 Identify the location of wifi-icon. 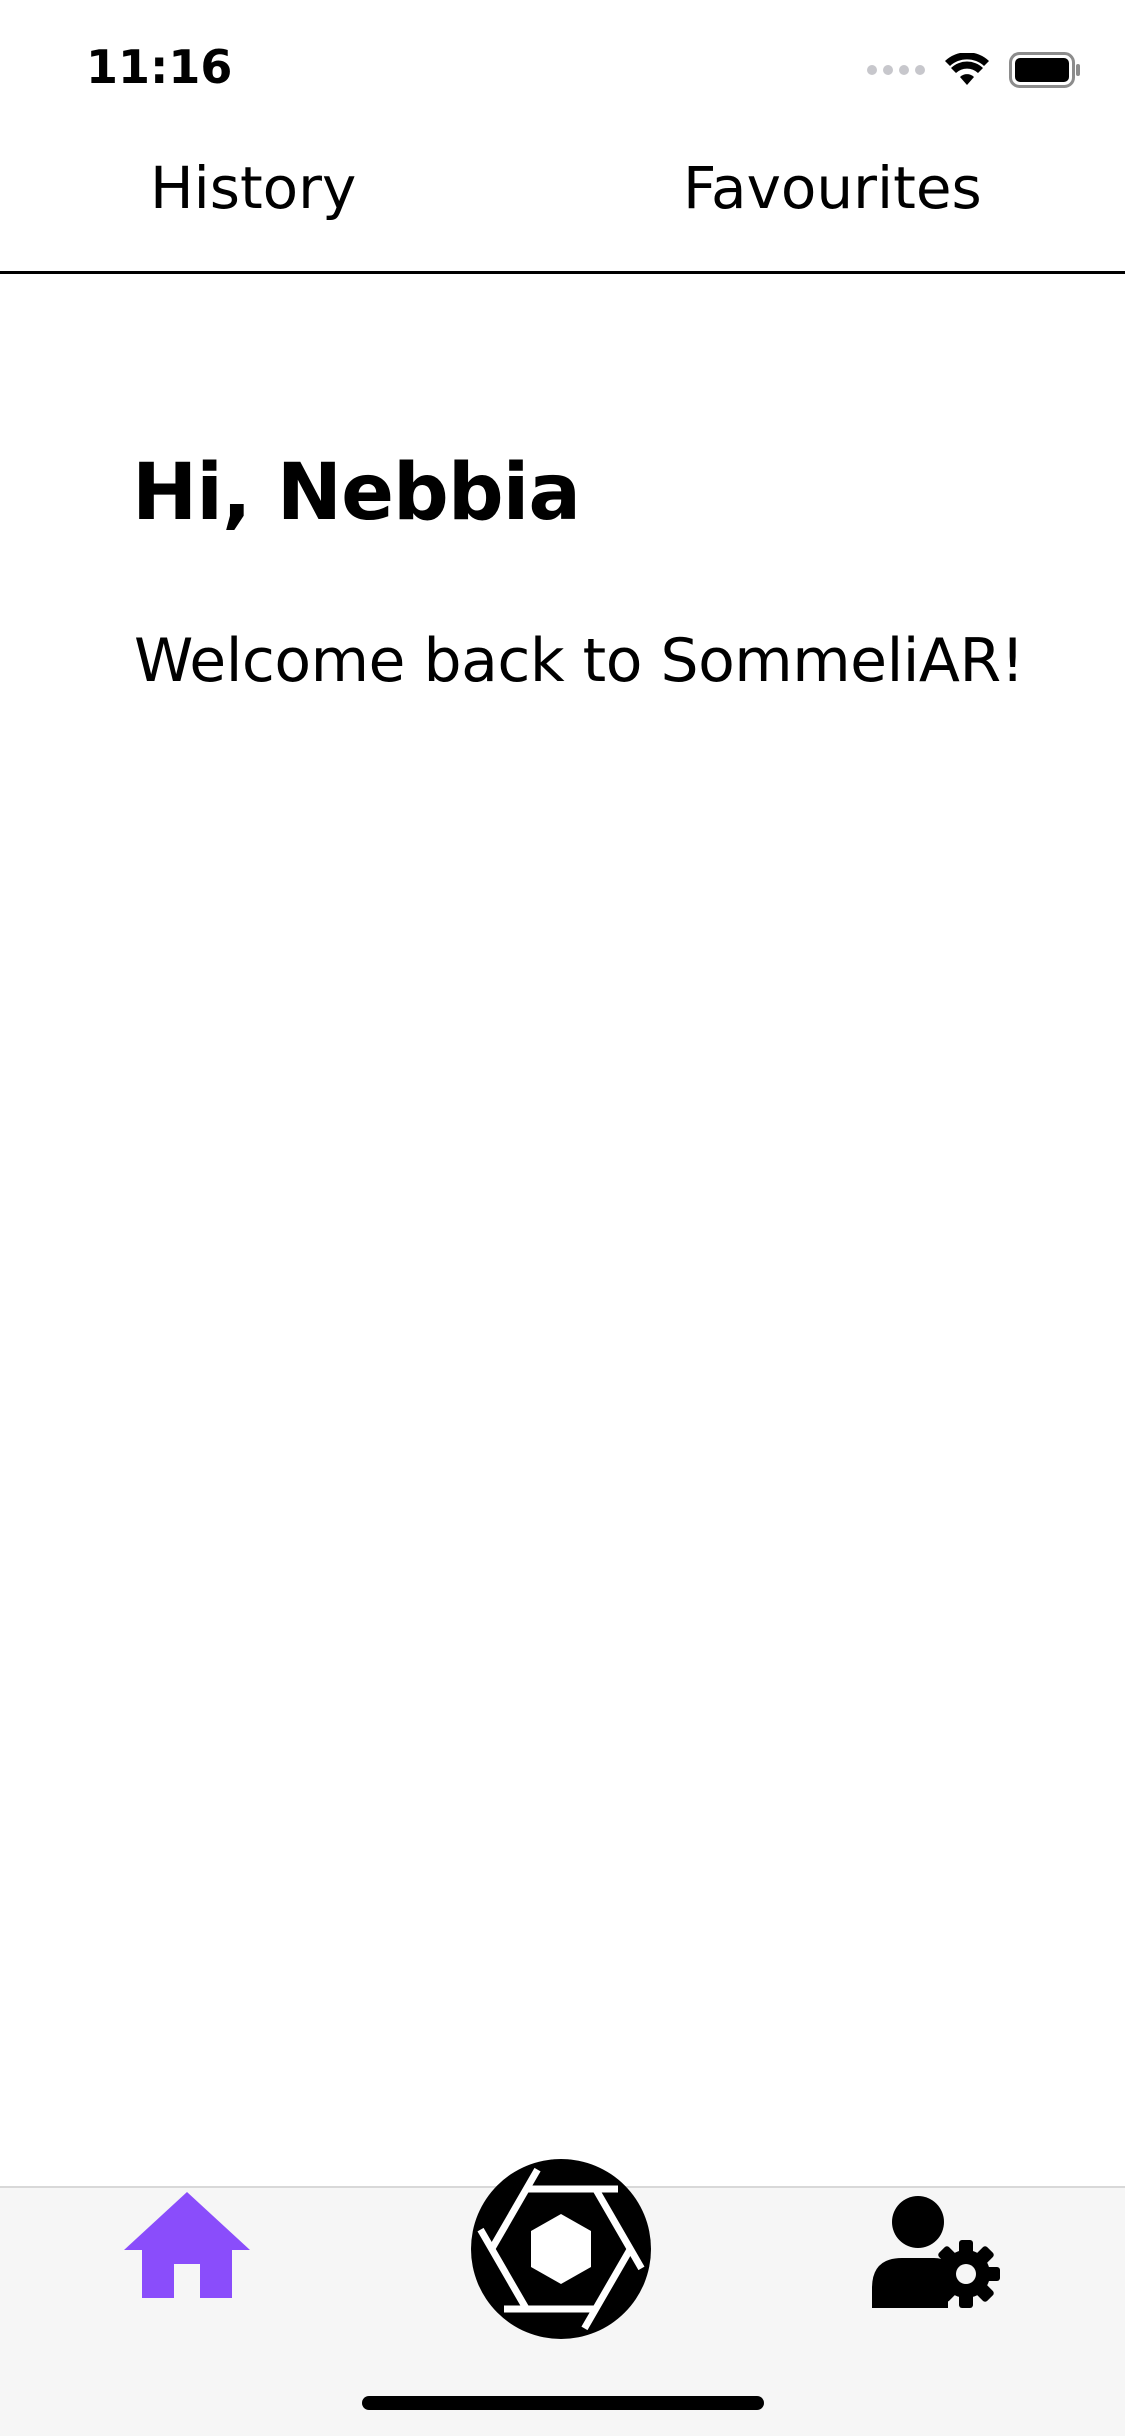
(967, 69).